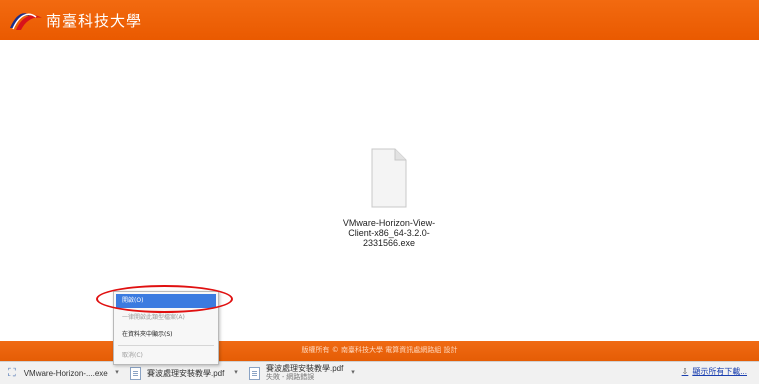  I want to click on school-logo-icon, so click(26, 21).